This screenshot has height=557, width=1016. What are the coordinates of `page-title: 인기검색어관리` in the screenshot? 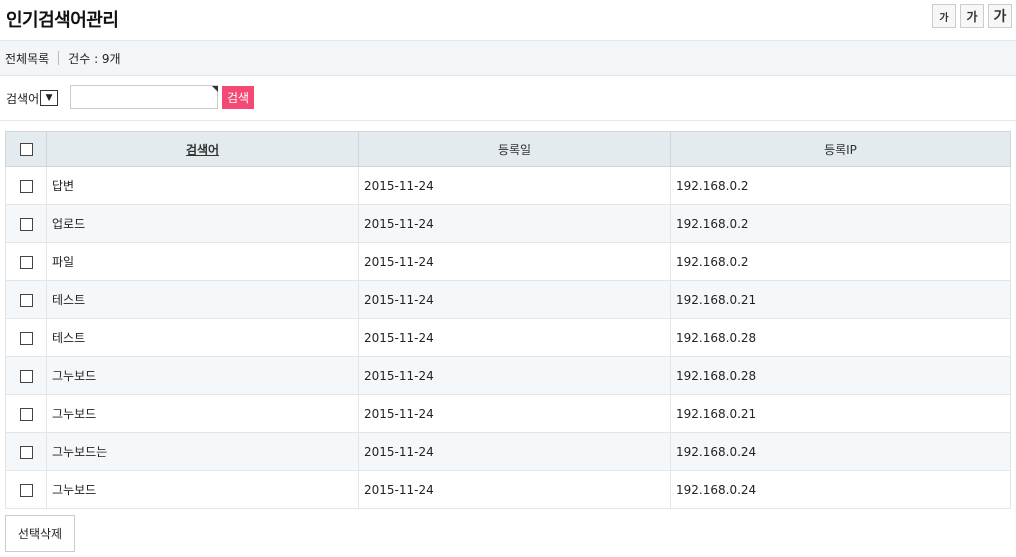 It's located at (62, 20).